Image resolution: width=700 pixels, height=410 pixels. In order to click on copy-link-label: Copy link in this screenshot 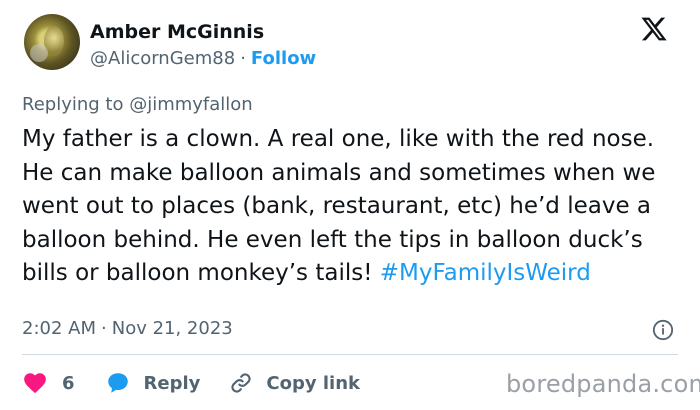, I will do `click(313, 383)`.